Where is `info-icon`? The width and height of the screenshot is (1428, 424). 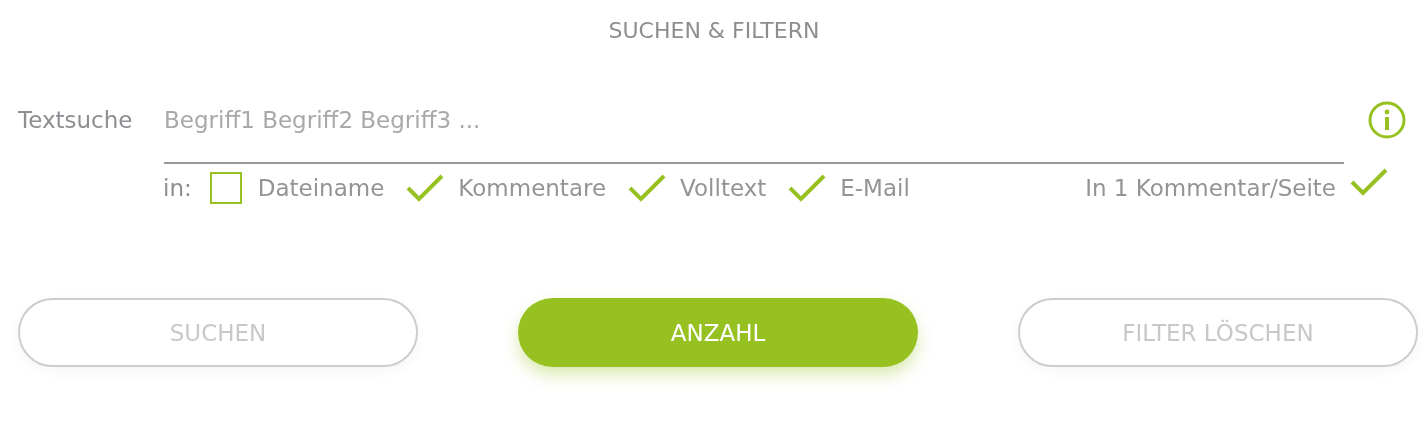 info-icon is located at coordinates (1387, 120).